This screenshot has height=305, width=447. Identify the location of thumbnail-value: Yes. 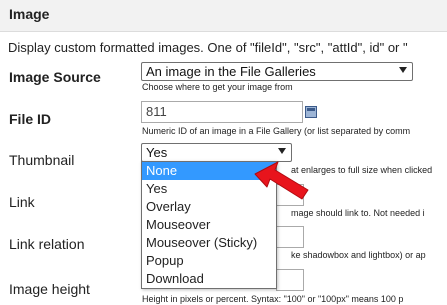
(157, 152).